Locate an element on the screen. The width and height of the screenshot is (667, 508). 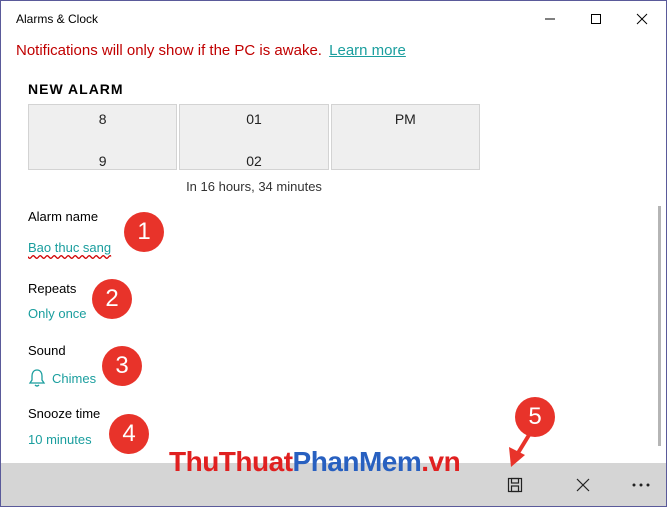
watermark-part-1: ThuThuat is located at coordinates (231, 461).